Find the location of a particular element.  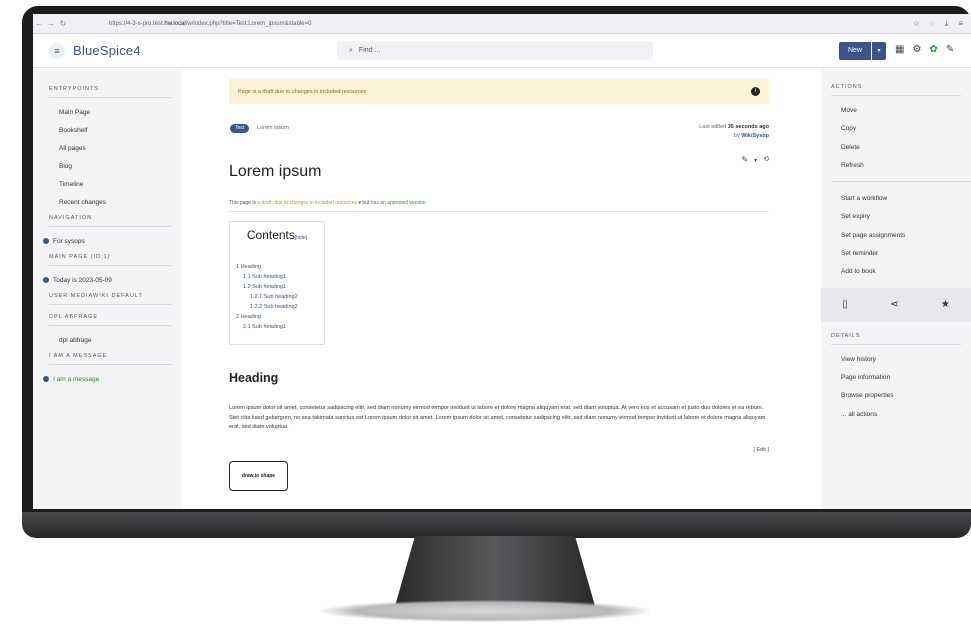

new-button: New is located at coordinates (855, 51).